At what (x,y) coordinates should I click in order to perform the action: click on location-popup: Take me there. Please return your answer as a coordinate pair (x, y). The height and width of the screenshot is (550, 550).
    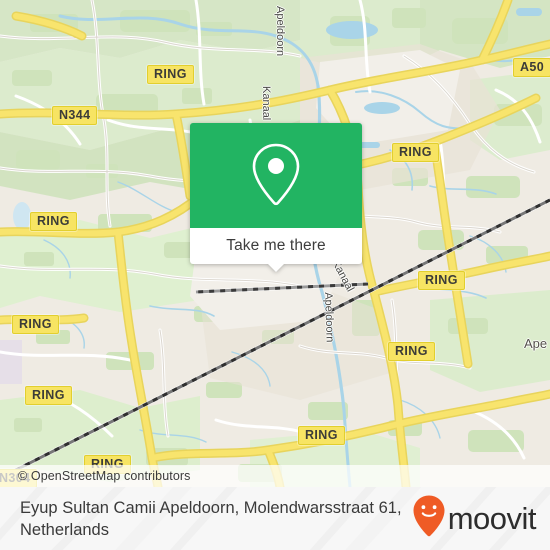
    Looking at the image, I should click on (276, 197).